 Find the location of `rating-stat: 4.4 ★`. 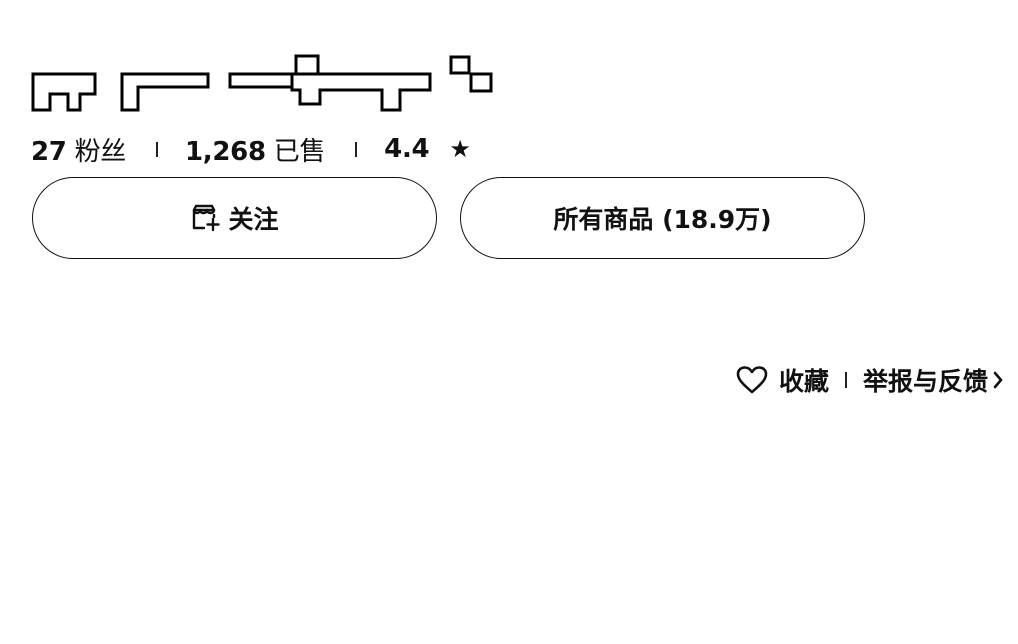

rating-stat: 4.4 ★ is located at coordinates (427, 149).